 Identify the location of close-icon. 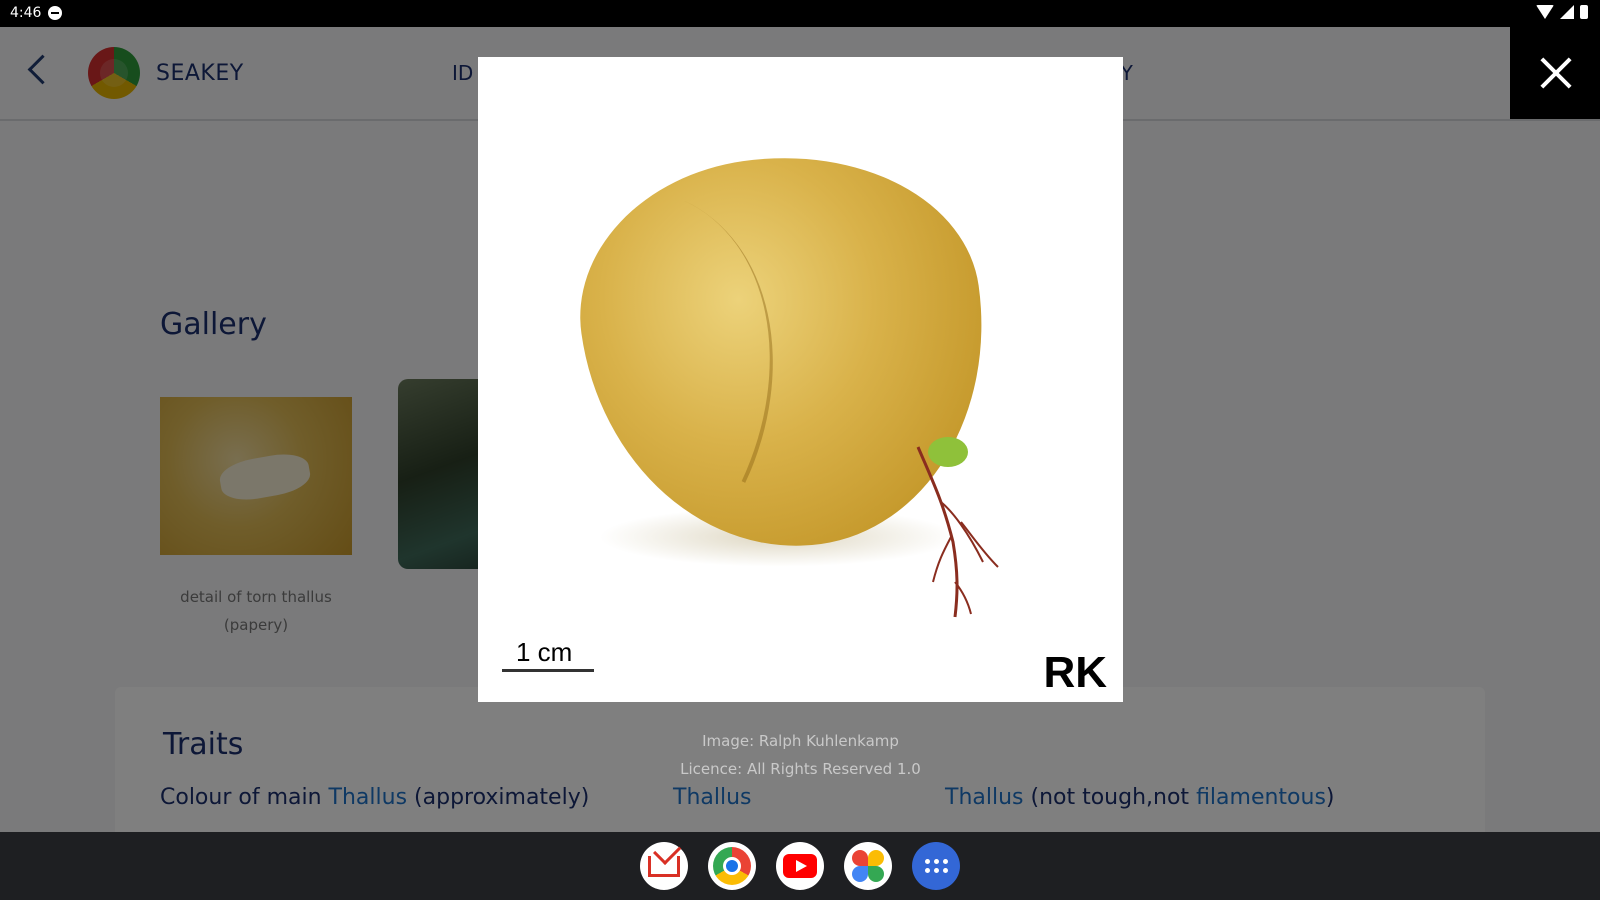
(1556, 73).